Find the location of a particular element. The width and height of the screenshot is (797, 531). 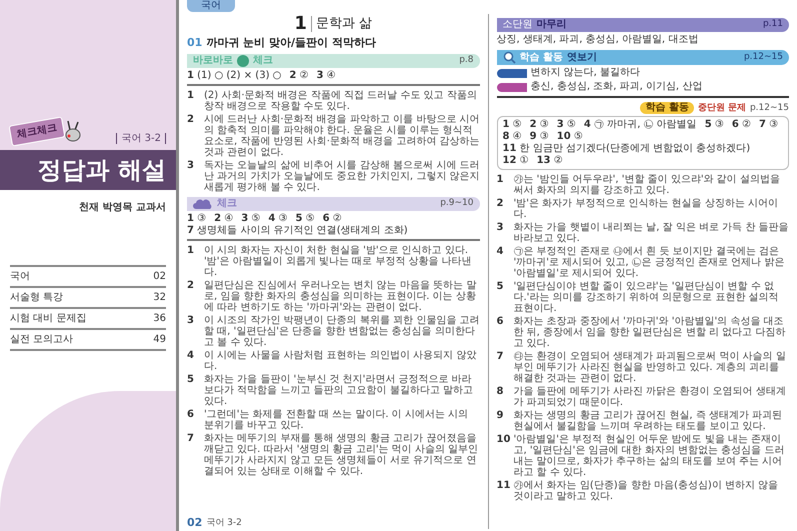

explanation-text: 일편단심은 진심에서 우러나오는 변치 않는 마음을 뜻하는 말로, 임을 향한 화자의 충성심을 의미하는 표현이다. 이는 상황에 따라 변하기도 하는 '까마귀'와는 관련이 없다. is located at coordinates (341, 296).